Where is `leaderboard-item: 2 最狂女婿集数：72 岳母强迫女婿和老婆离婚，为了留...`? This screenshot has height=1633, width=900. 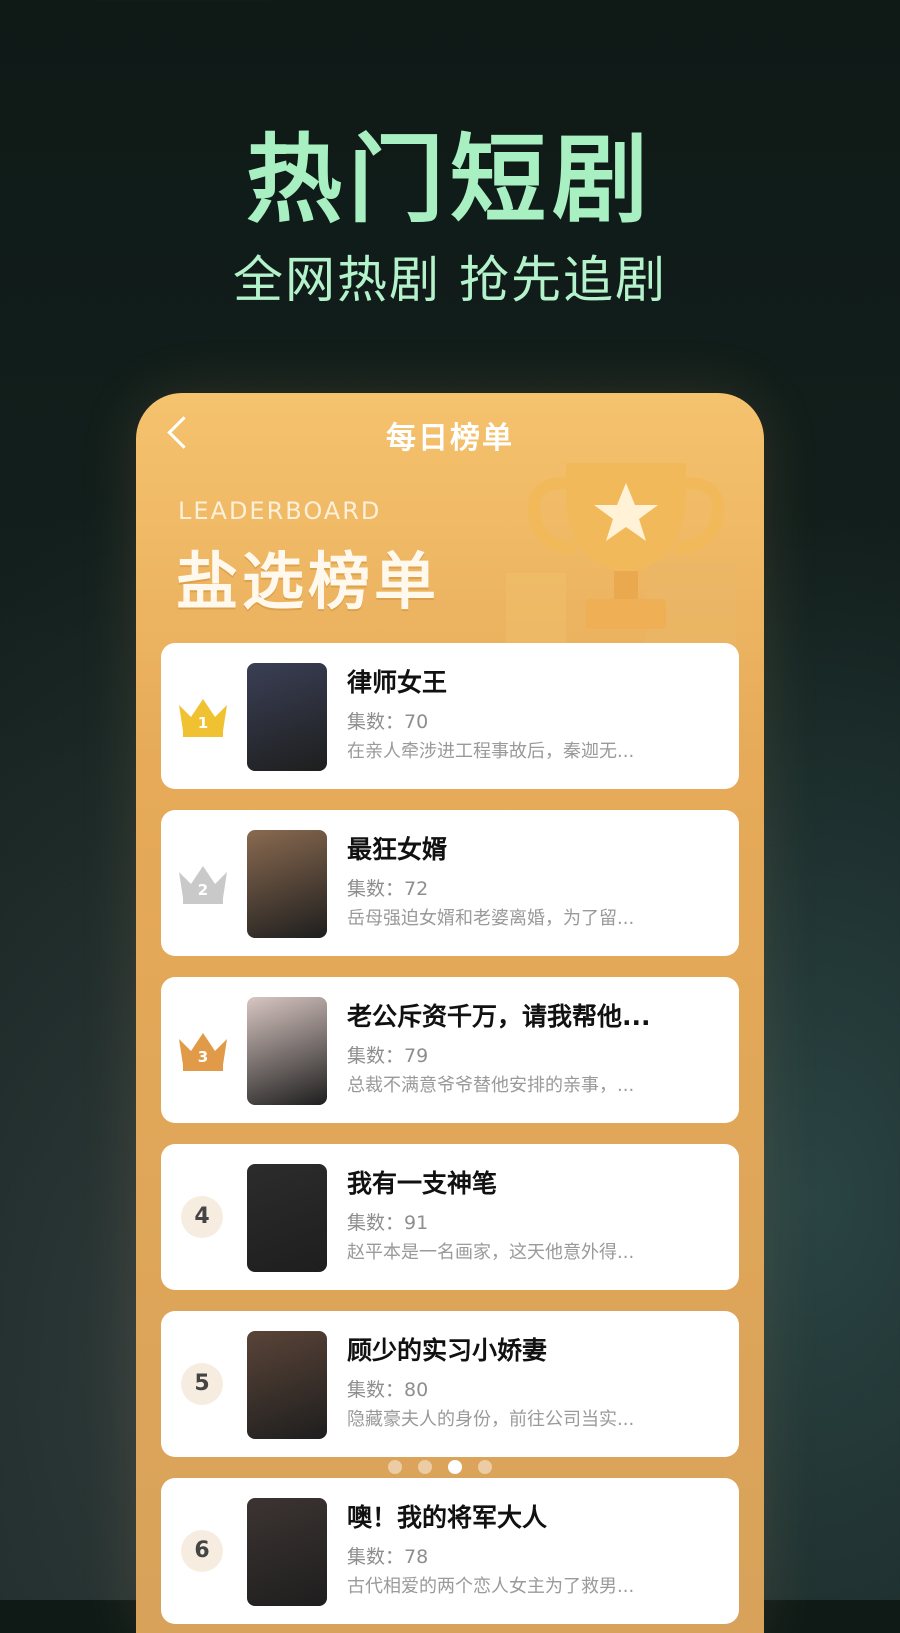 leaderboard-item: 2 最狂女婿集数：72 岳母强迫女婿和老婆离婚，为了留... is located at coordinates (450, 883).